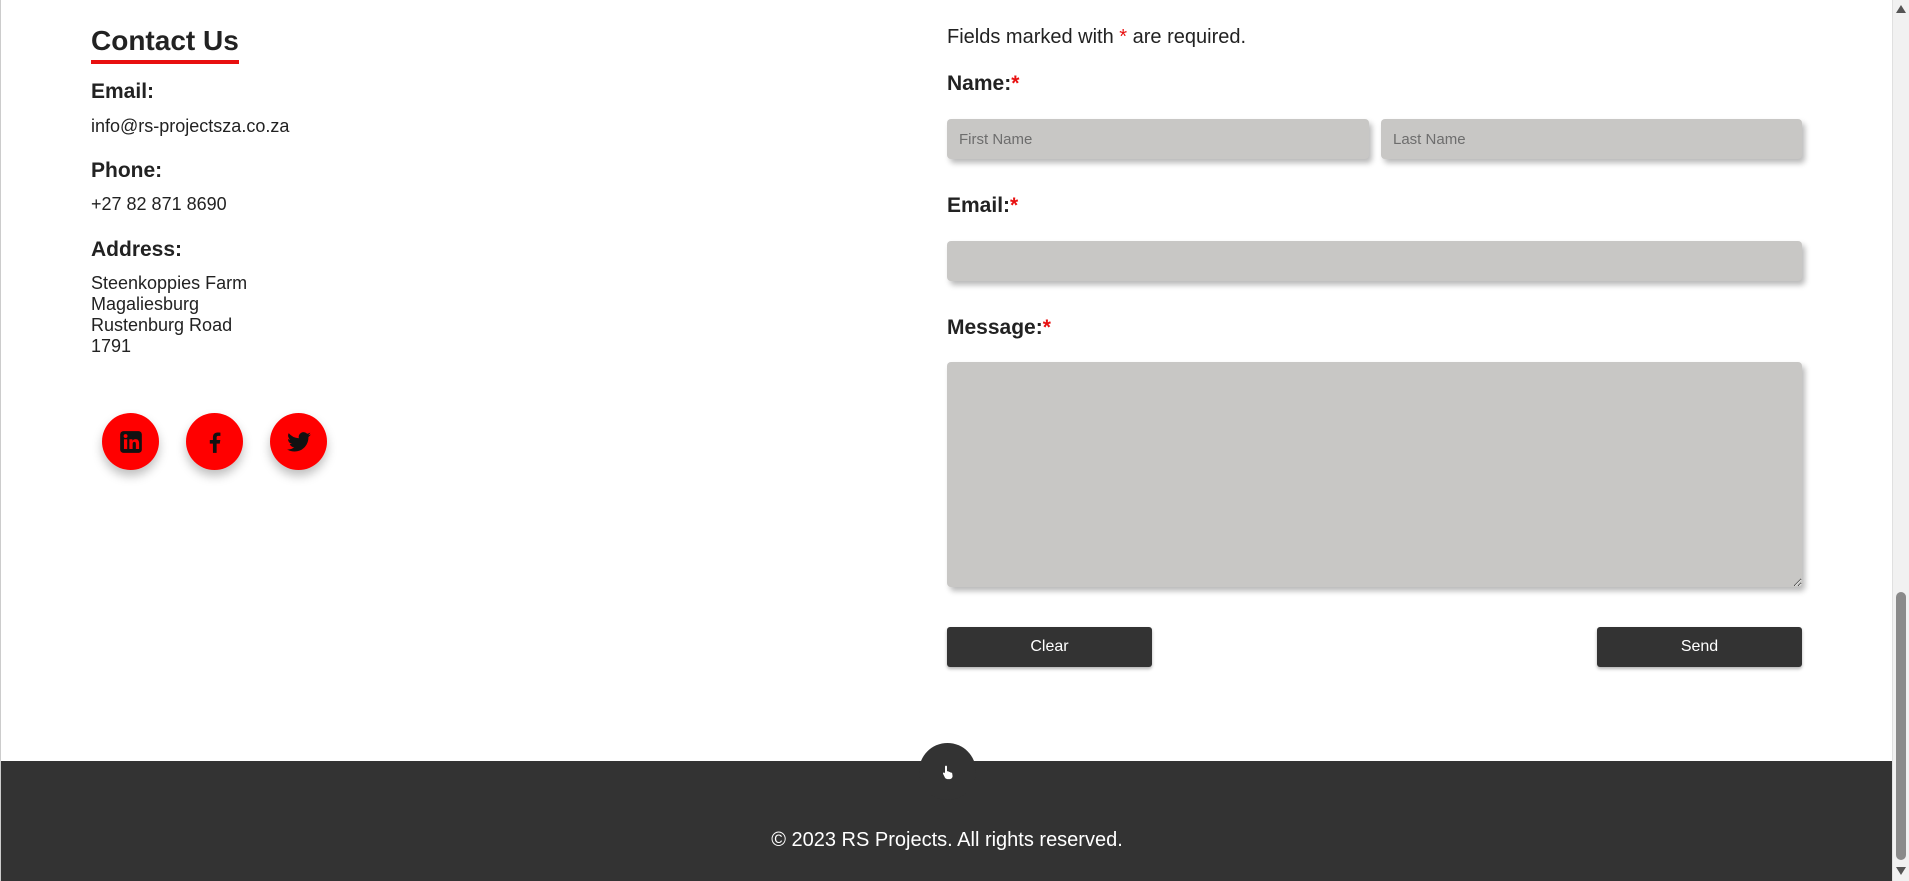  What do you see at coordinates (162, 325) in the screenshot?
I see `address-line: Rustenburg Road` at bounding box center [162, 325].